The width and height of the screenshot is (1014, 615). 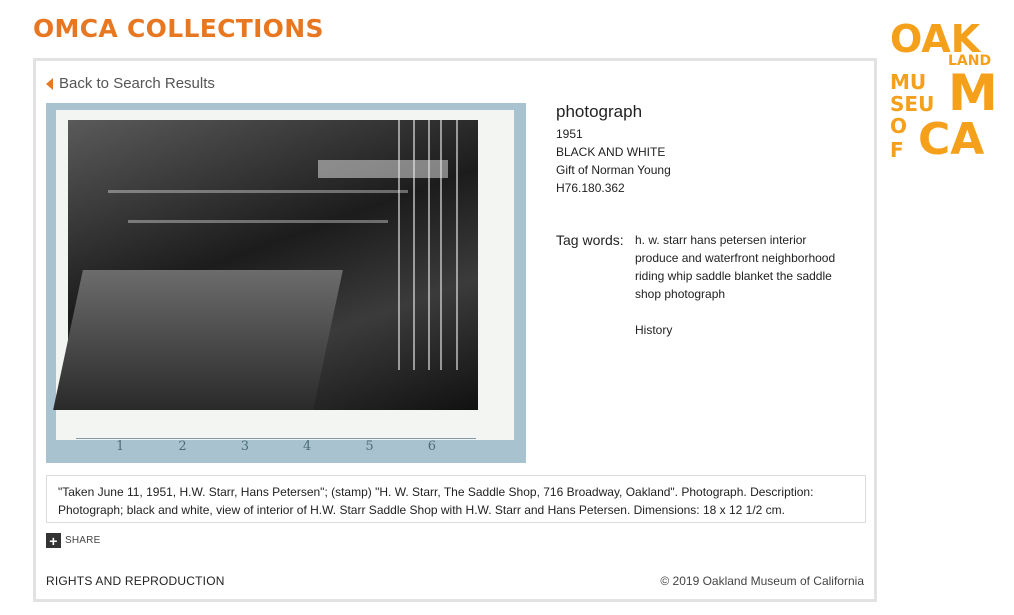 I want to click on share-button: + SHARE, so click(x=73, y=540).